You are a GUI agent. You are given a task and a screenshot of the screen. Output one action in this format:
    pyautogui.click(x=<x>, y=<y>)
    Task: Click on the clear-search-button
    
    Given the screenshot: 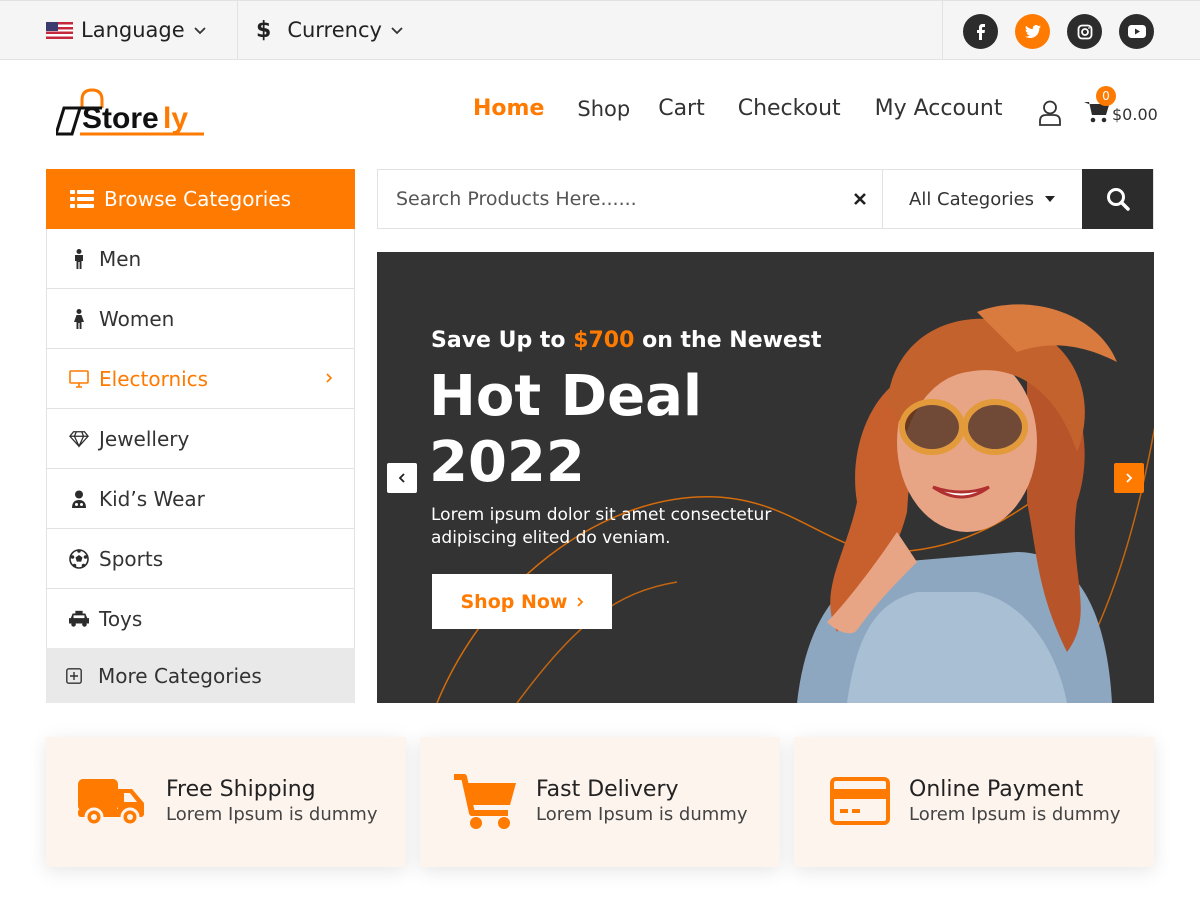 What is the action you would take?
    pyautogui.click(x=860, y=199)
    